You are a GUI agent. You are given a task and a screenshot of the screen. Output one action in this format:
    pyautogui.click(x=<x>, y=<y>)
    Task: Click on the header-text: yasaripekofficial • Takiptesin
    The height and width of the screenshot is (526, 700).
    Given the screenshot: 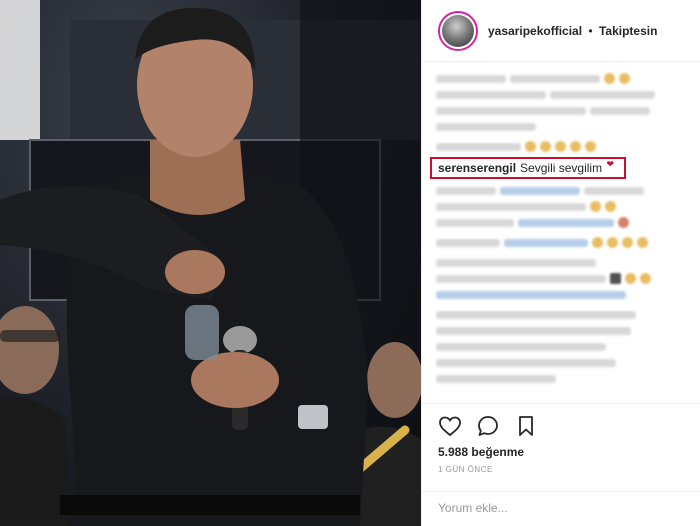 What is the action you would take?
    pyautogui.click(x=572, y=31)
    